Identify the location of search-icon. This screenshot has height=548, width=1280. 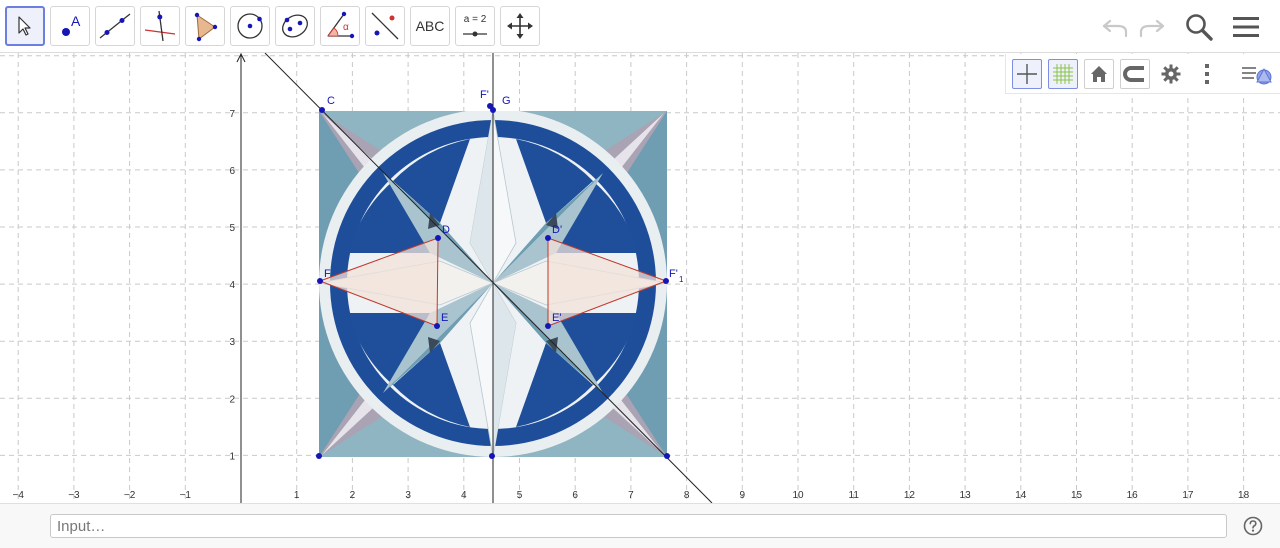
(1199, 27).